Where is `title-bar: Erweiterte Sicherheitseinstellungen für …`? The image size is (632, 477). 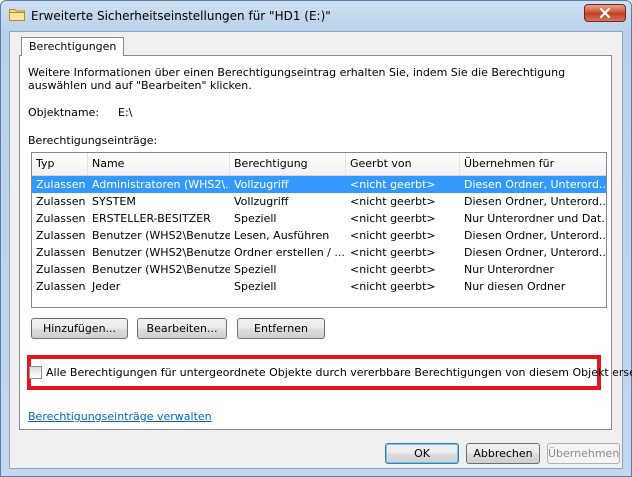
title-bar: Erweiterte Sicherheitseinstellungen für … is located at coordinates (316, 16).